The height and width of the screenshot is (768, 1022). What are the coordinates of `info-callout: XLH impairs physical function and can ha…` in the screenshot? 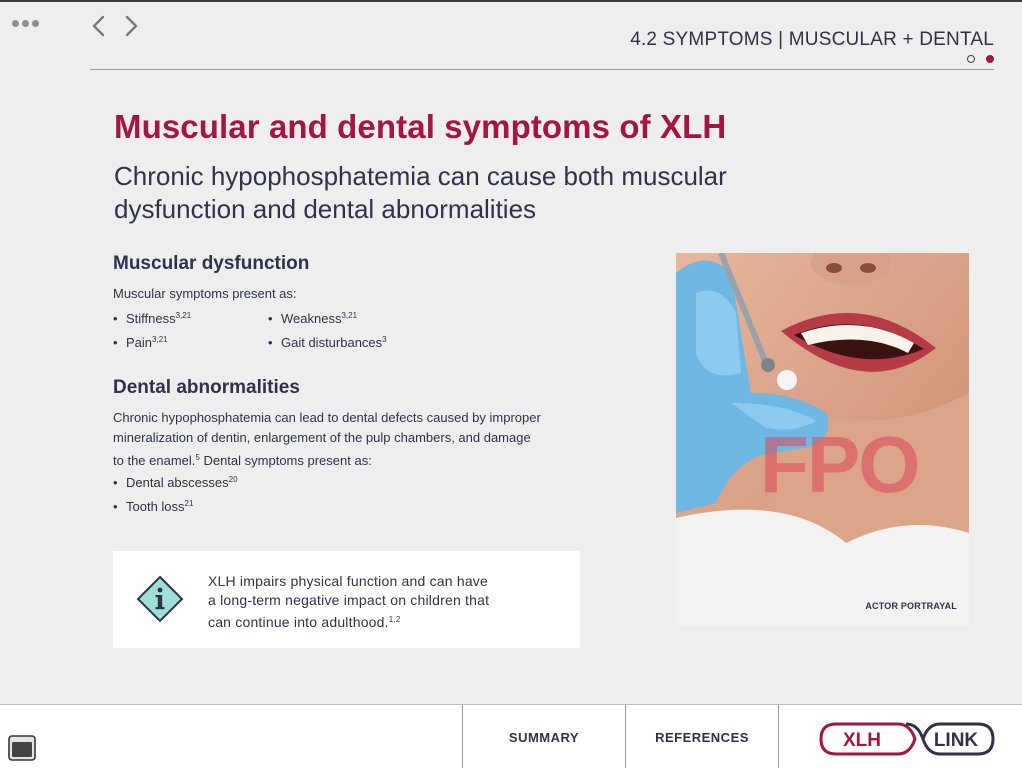 It's located at (346, 599).